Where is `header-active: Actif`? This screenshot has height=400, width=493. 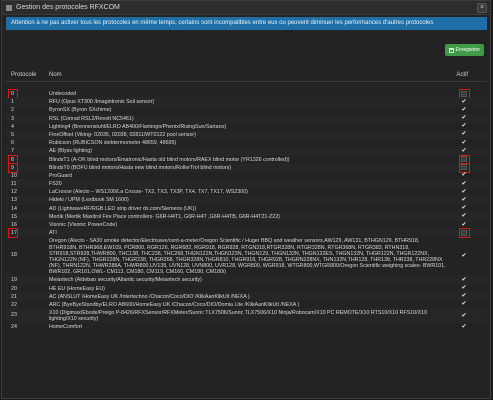 header-active: Actif is located at coordinates (462, 75).